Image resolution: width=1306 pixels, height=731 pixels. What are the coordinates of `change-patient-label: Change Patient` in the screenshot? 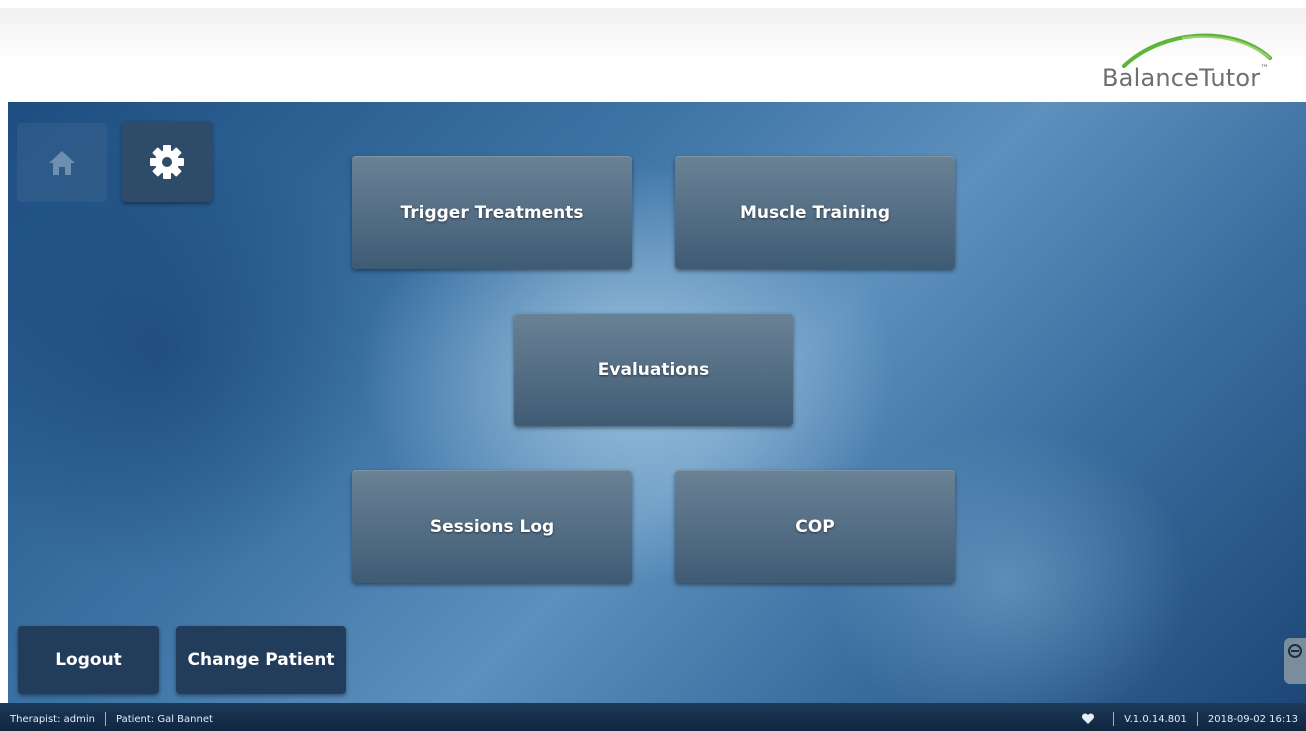 It's located at (261, 660).